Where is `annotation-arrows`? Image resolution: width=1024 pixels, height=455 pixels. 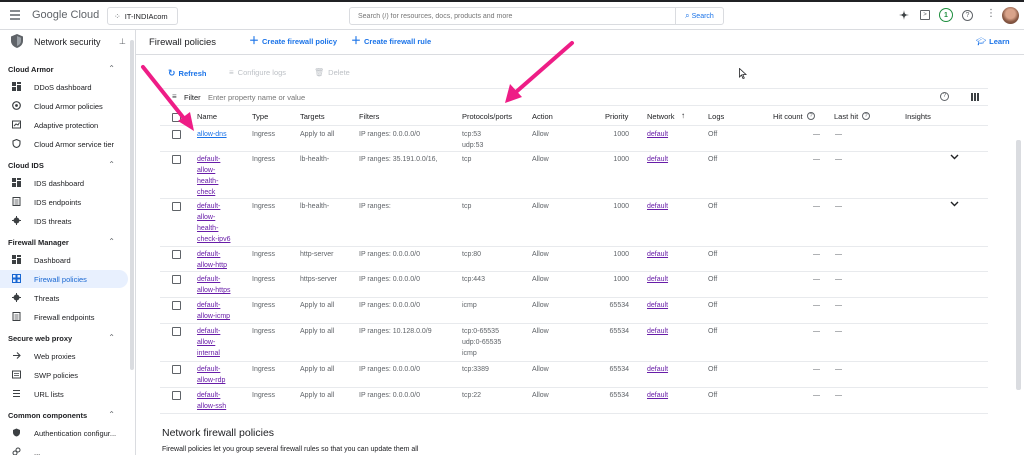
annotation-arrows is located at coordinates (357, 86).